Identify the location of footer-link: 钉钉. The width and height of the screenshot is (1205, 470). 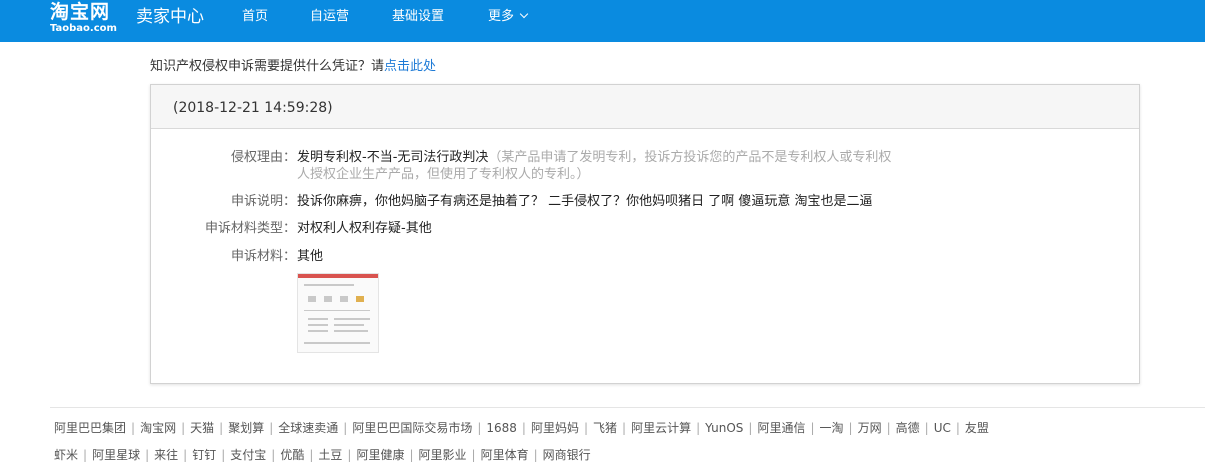
(204, 455).